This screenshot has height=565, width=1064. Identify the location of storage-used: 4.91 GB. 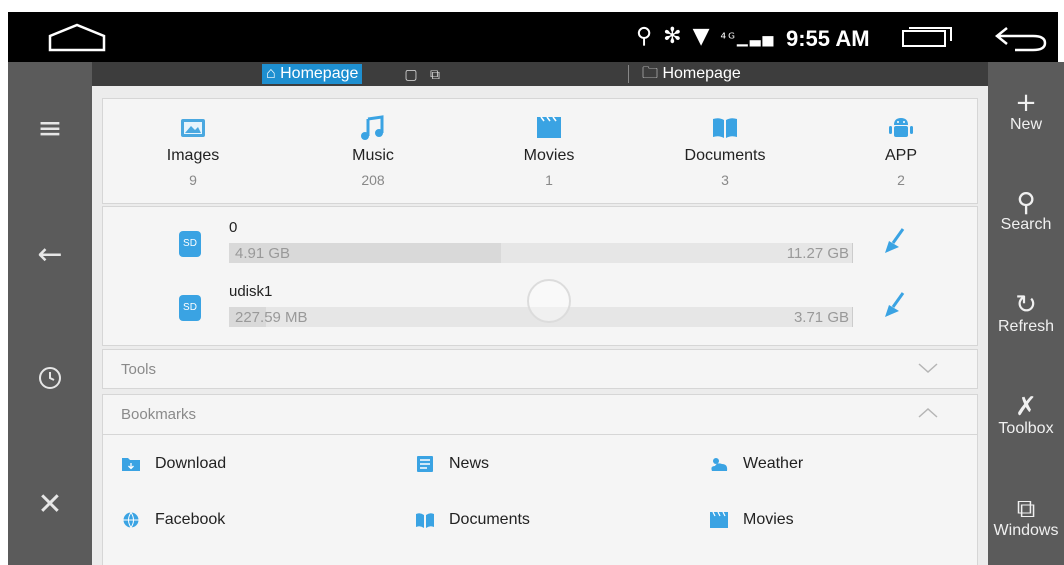
(263, 253).